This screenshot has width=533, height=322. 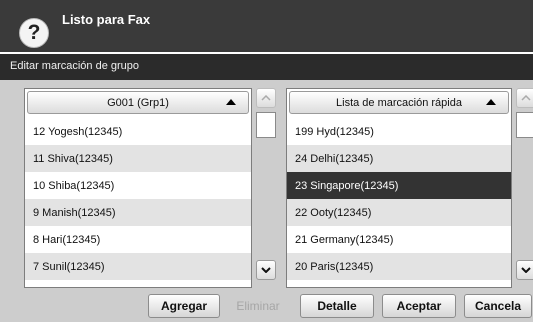 What do you see at coordinates (138, 158) in the screenshot?
I see `list-item: 11 Shiva(12345)` at bounding box center [138, 158].